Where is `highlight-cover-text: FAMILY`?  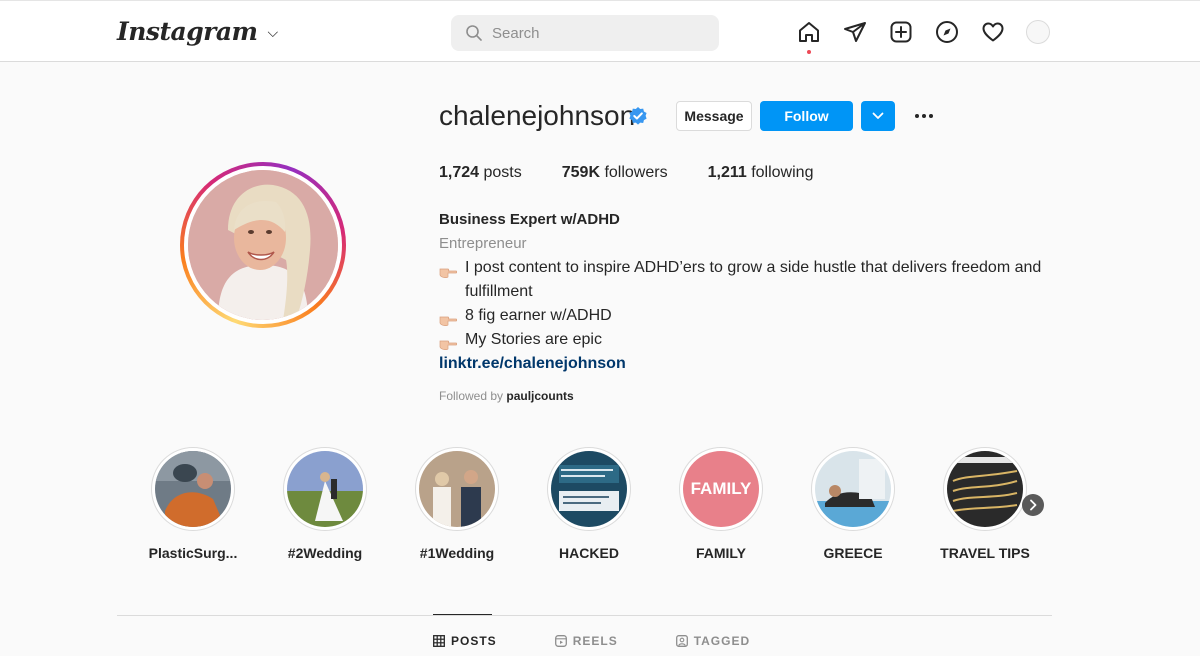 highlight-cover-text: FAMILY is located at coordinates (721, 488).